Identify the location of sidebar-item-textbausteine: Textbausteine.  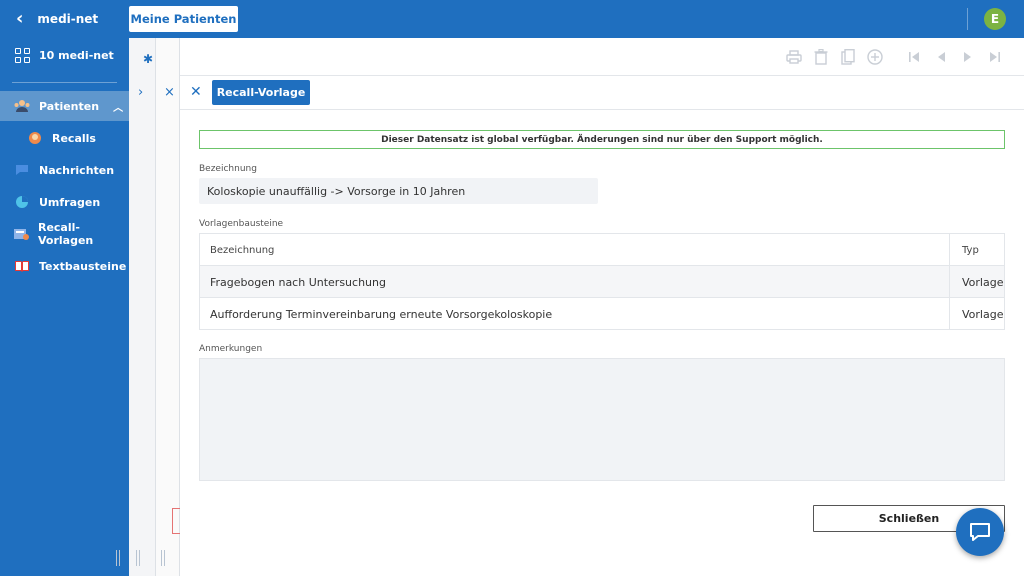
(64, 266).